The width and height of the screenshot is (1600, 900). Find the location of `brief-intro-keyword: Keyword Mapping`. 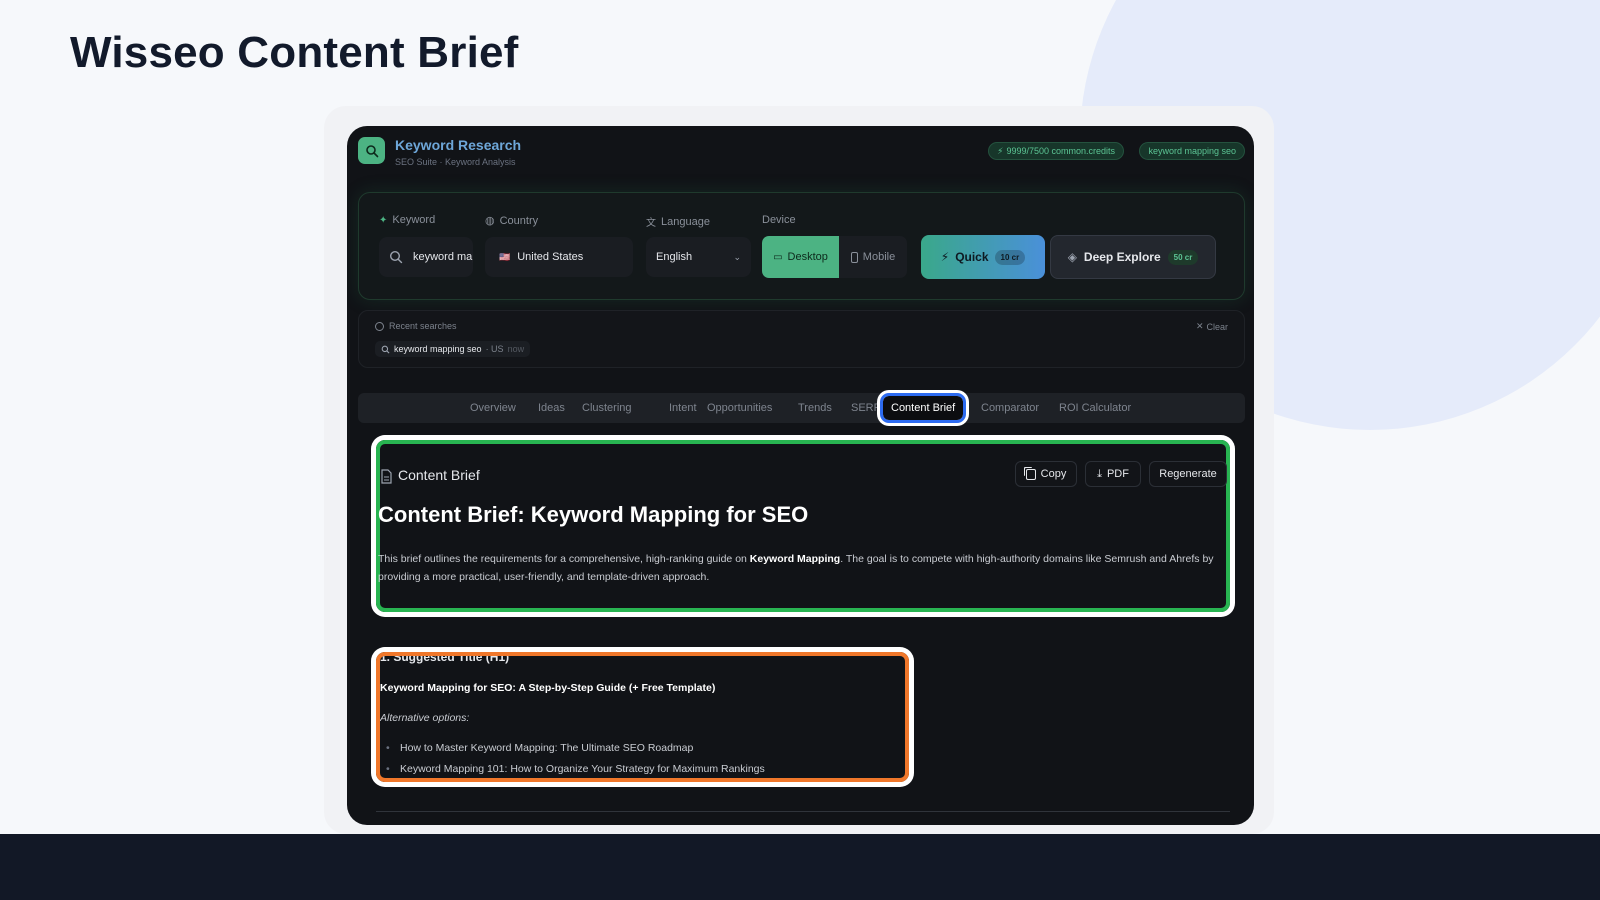

brief-intro-keyword: Keyword Mapping is located at coordinates (795, 559).